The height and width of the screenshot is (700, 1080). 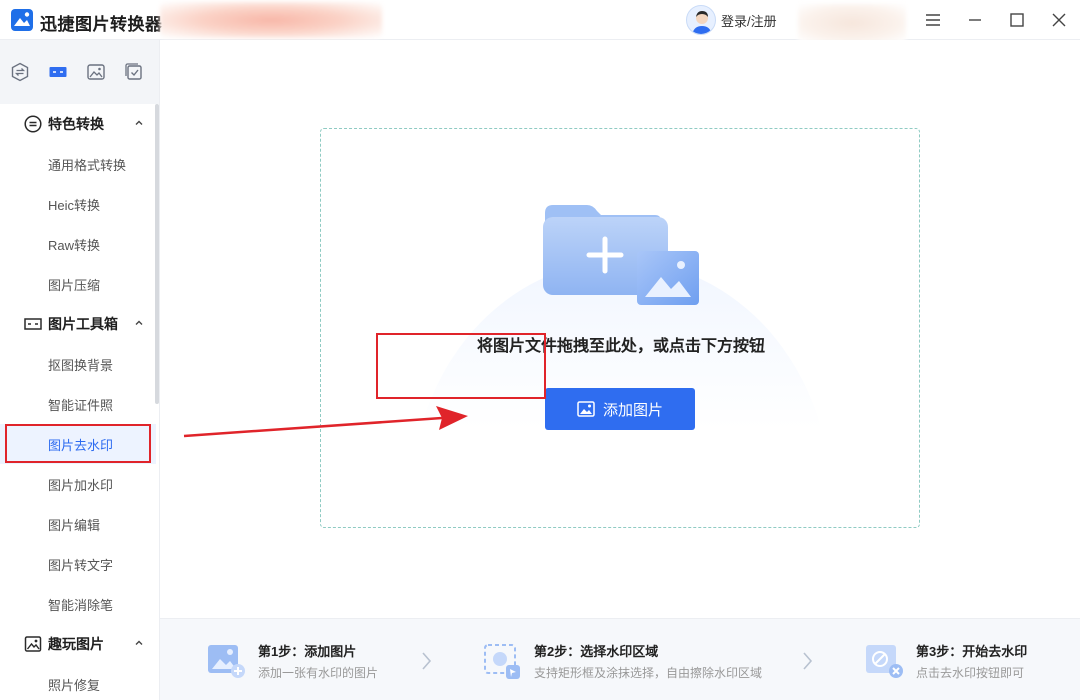 I want to click on login-label: 登录/注册, so click(x=749, y=21).